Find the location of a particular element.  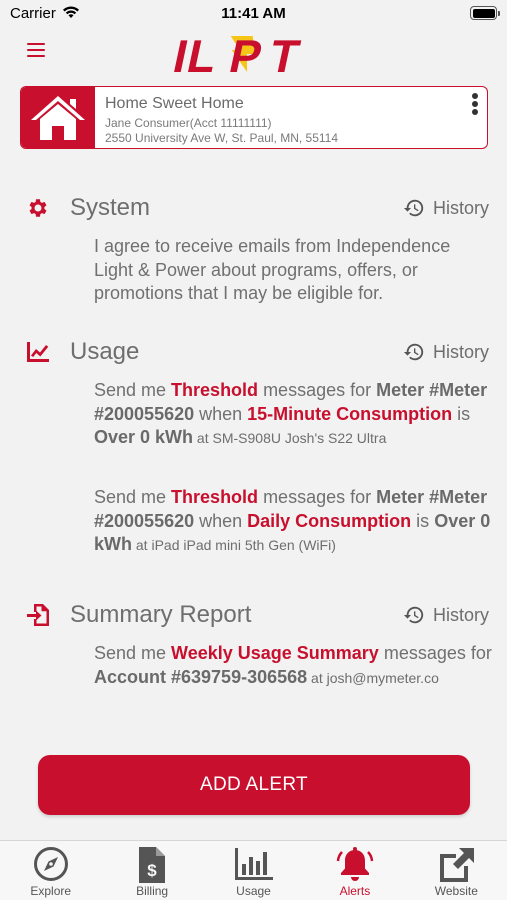

tab-bar: Explore $ Billing Usage Alerts Website is located at coordinates (253, 870).